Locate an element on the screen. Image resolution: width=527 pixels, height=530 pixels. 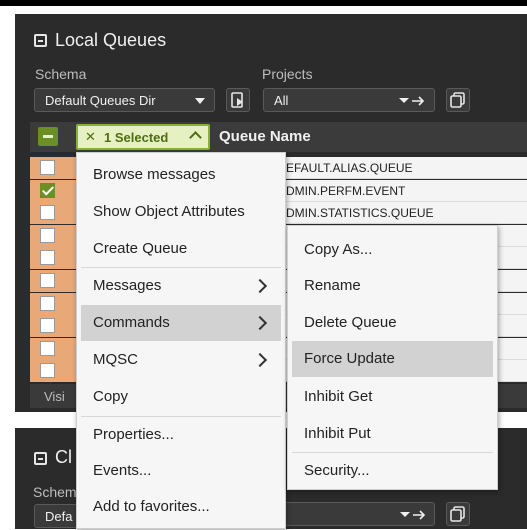
menu-item-rename: Rename is located at coordinates (392, 286).